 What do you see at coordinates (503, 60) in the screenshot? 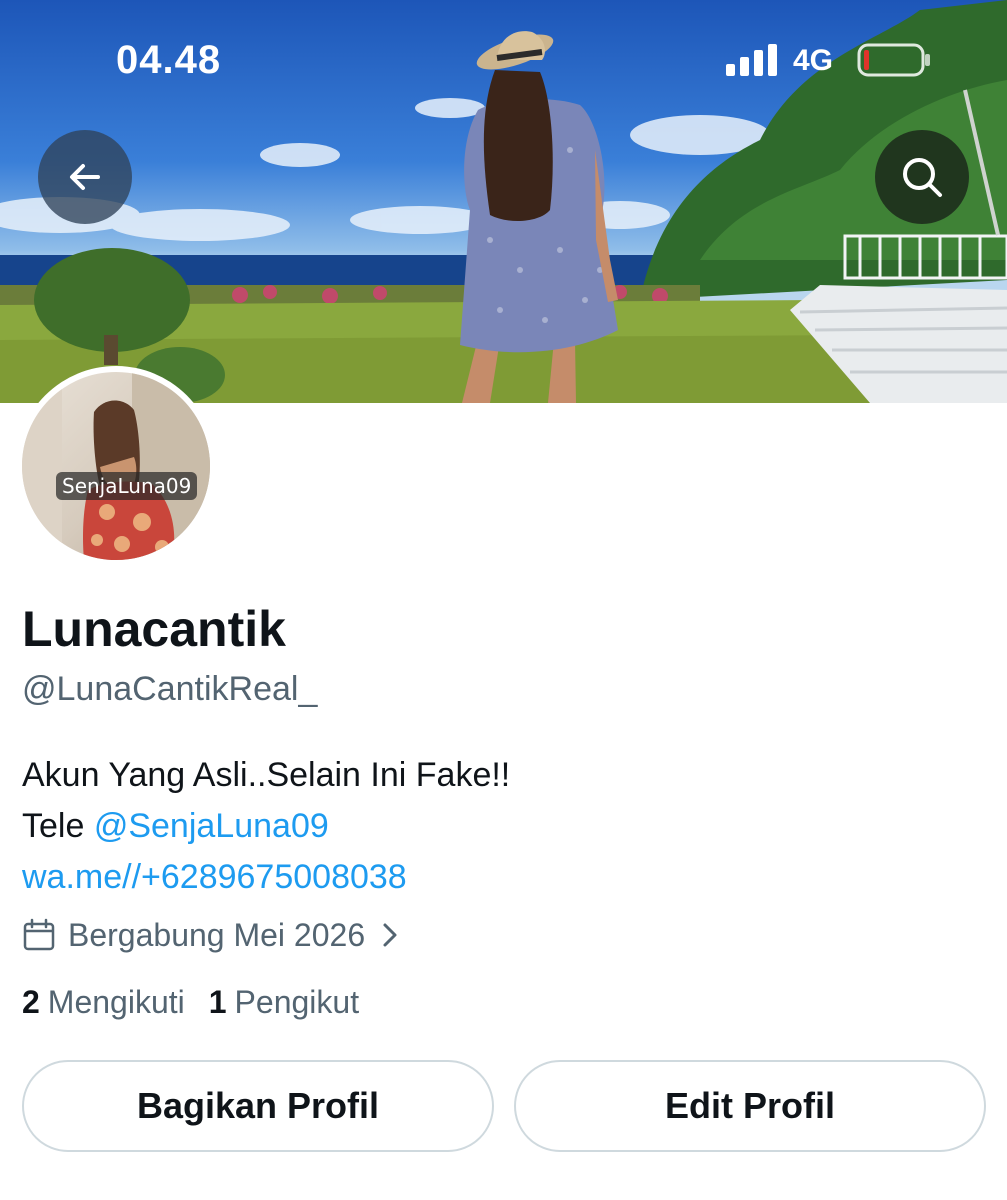
I see `status-bar: 04.48 4G` at bounding box center [503, 60].